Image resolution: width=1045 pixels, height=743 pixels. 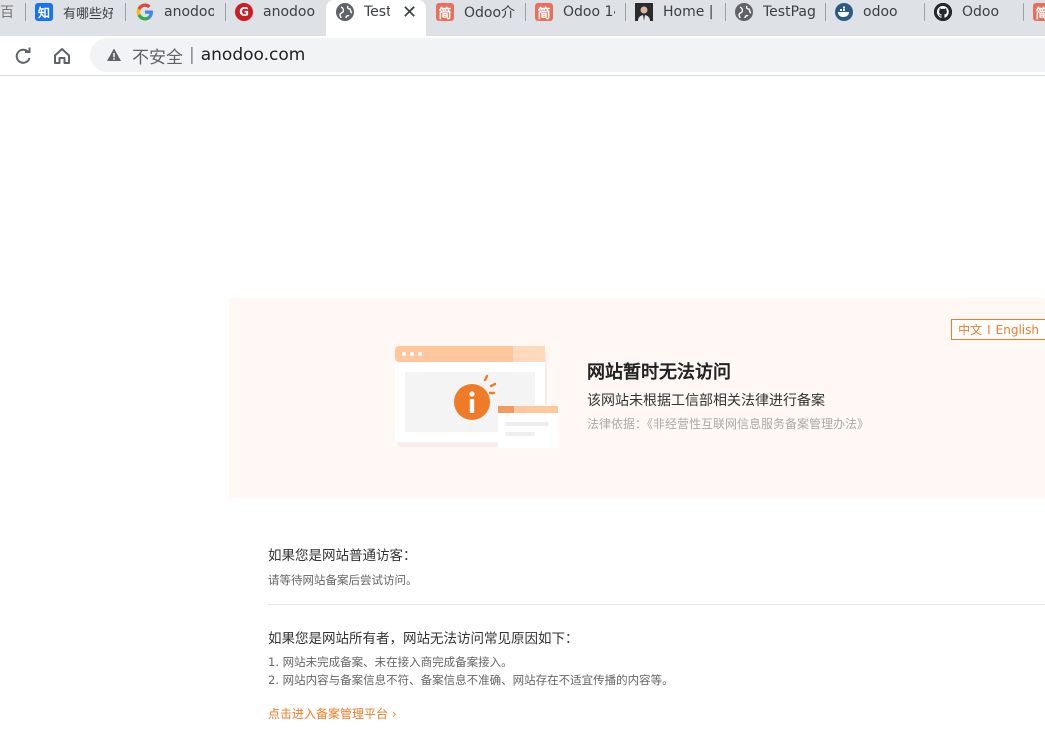 I want to click on tab-testpage: TestPage, so click(x=776, y=12).